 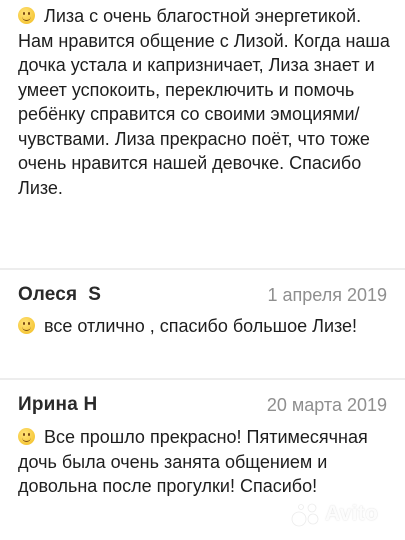 I want to click on review-text-block: все отлично , спасибо большое Лизе!, so click(x=204, y=326).